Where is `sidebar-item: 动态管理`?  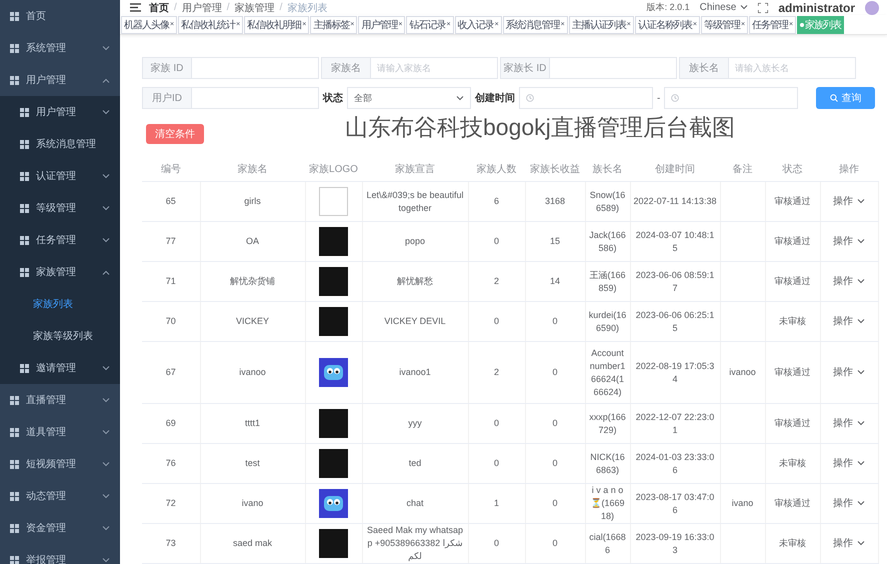
sidebar-item: 动态管理 is located at coordinates (60, 496).